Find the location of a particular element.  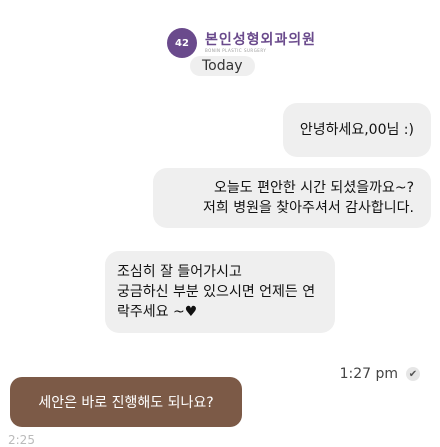

clinic-subtitle: BONIN PLASTIC SURGERY is located at coordinates (236, 50).